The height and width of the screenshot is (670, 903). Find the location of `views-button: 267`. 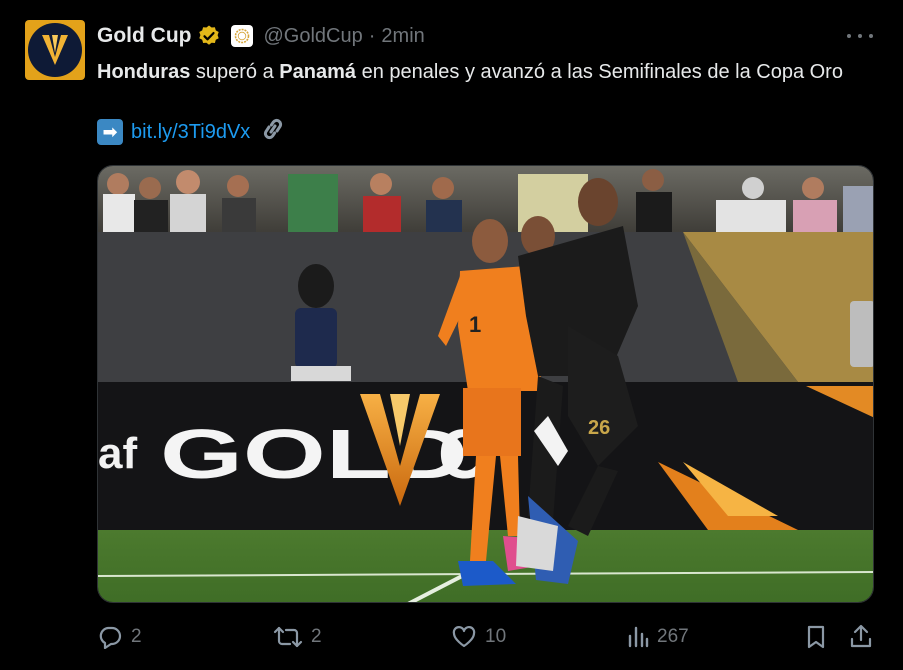

views-button: 267 is located at coordinates (658, 637).